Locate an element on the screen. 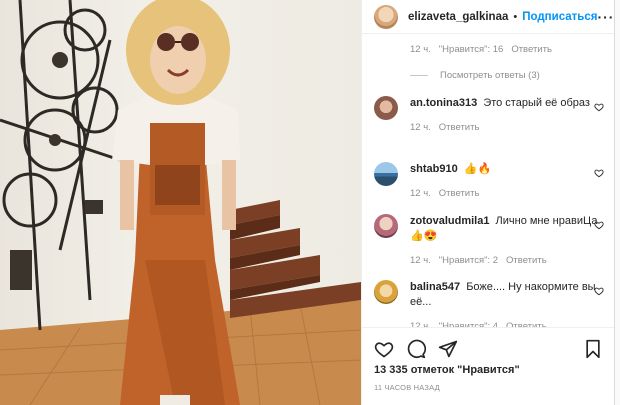 Image resolution: width=620 pixels, height=405 pixels. scrollbar-edge is located at coordinates (617, 202).